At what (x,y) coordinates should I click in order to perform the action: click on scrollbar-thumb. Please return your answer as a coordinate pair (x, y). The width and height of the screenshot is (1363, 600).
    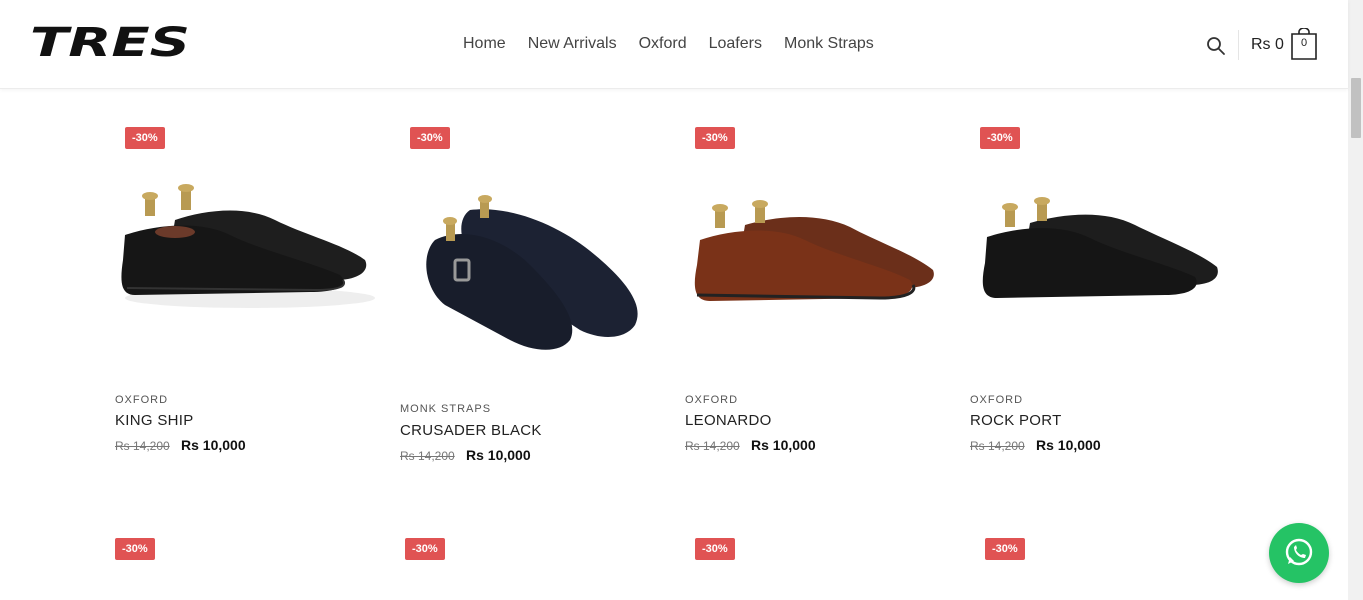
    Looking at the image, I should click on (1356, 108).